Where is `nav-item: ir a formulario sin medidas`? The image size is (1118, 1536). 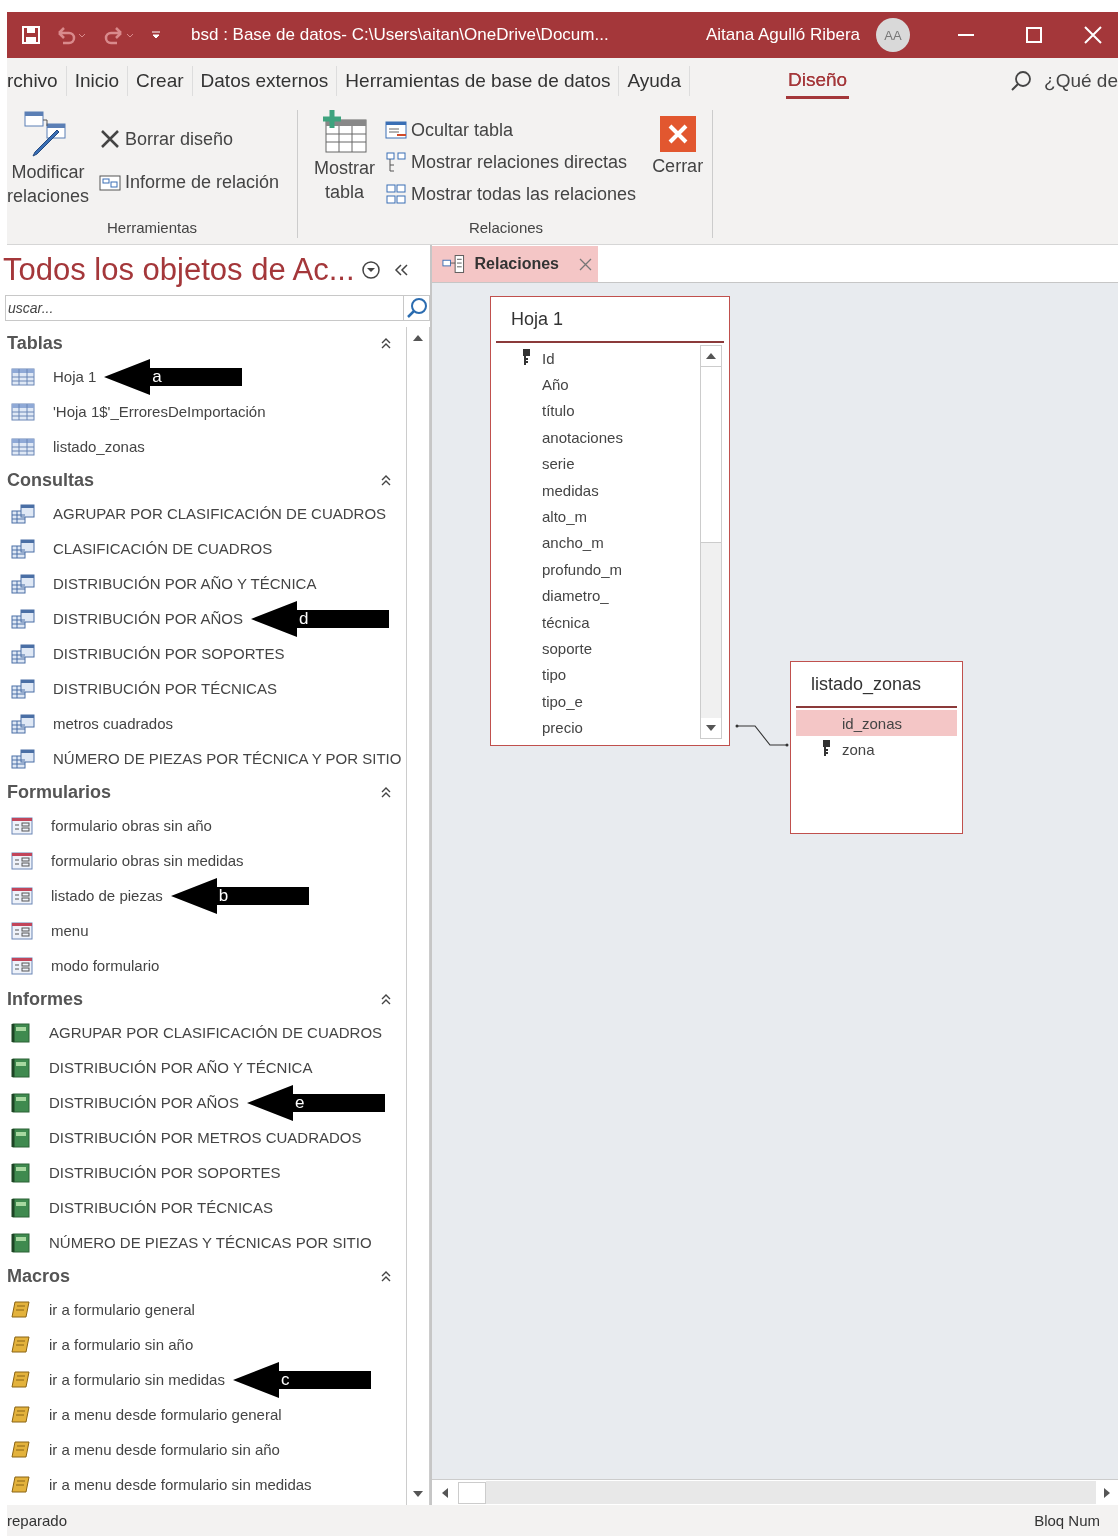
nav-item: ir a formulario sin medidas is located at coordinates (137, 1379).